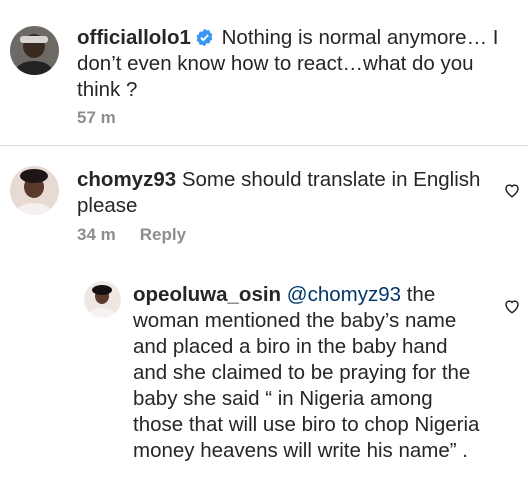  What do you see at coordinates (207, 294) in the screenshot?
I see `comment-username: opeoluwa_osin` at bounding box center [207, 294].